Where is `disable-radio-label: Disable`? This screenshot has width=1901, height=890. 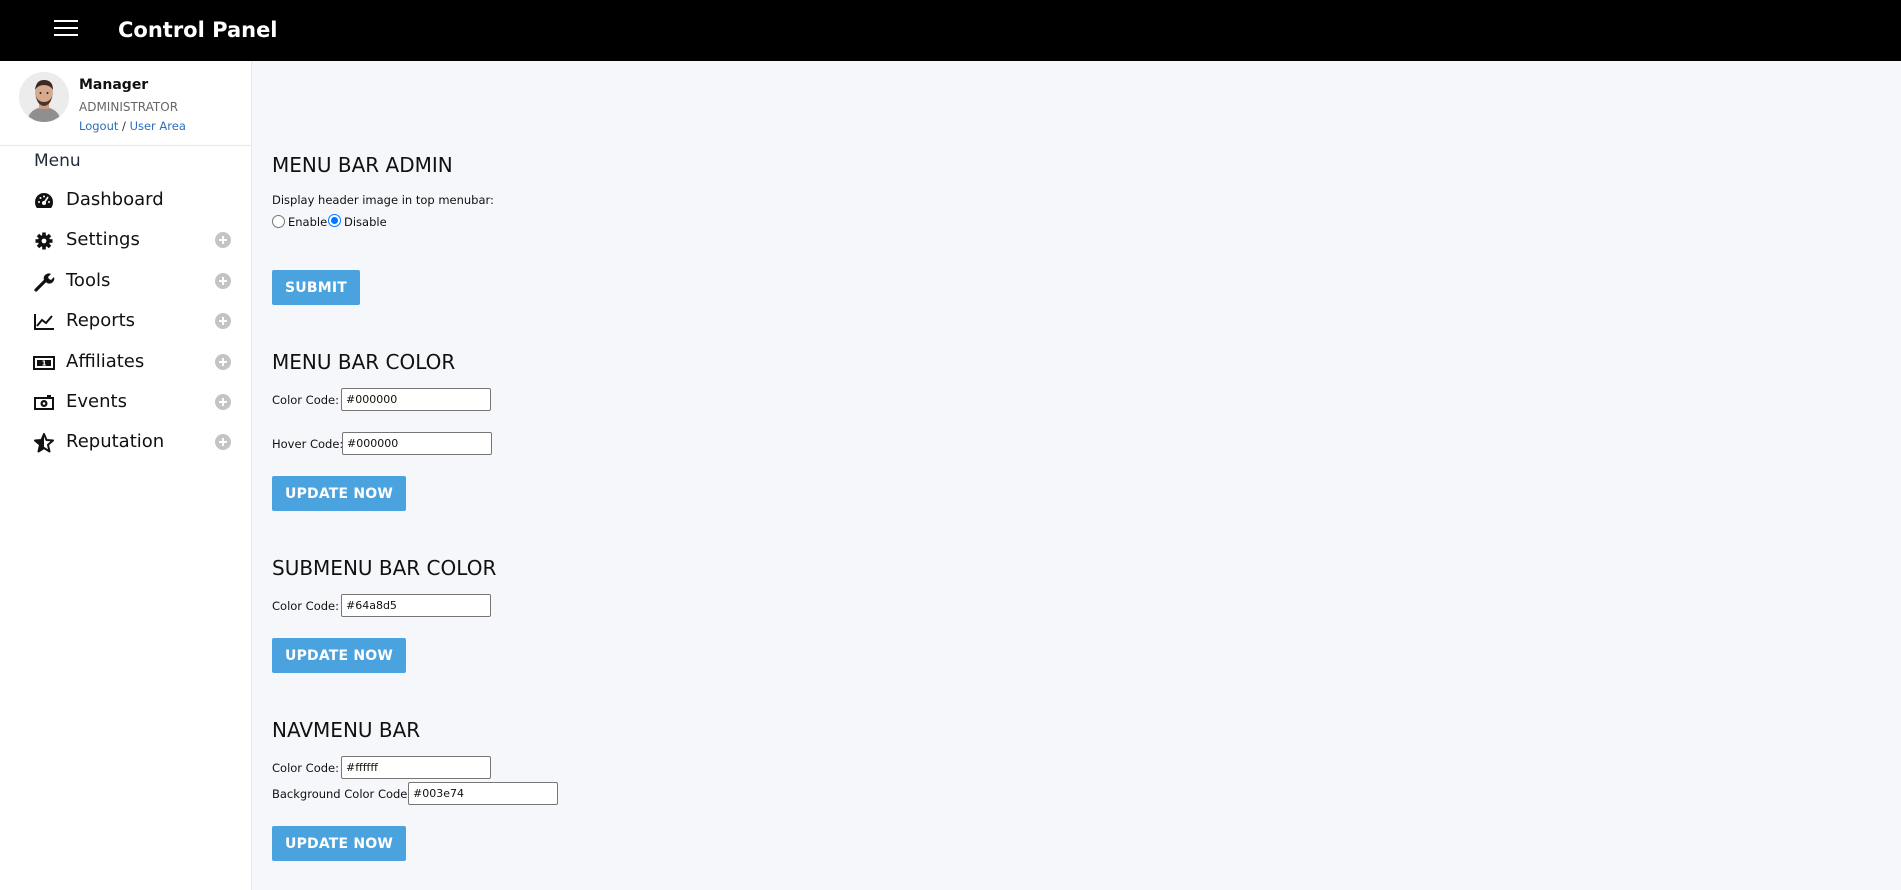
disable-radio-label: Disable is located at coordinates (365, 222).